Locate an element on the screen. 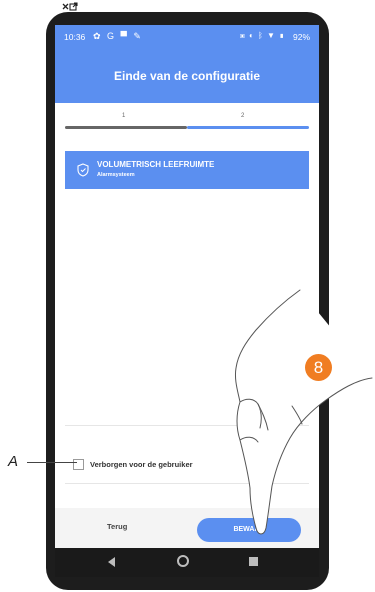  step-1-label: 1 is located at coordinates (124, 116).